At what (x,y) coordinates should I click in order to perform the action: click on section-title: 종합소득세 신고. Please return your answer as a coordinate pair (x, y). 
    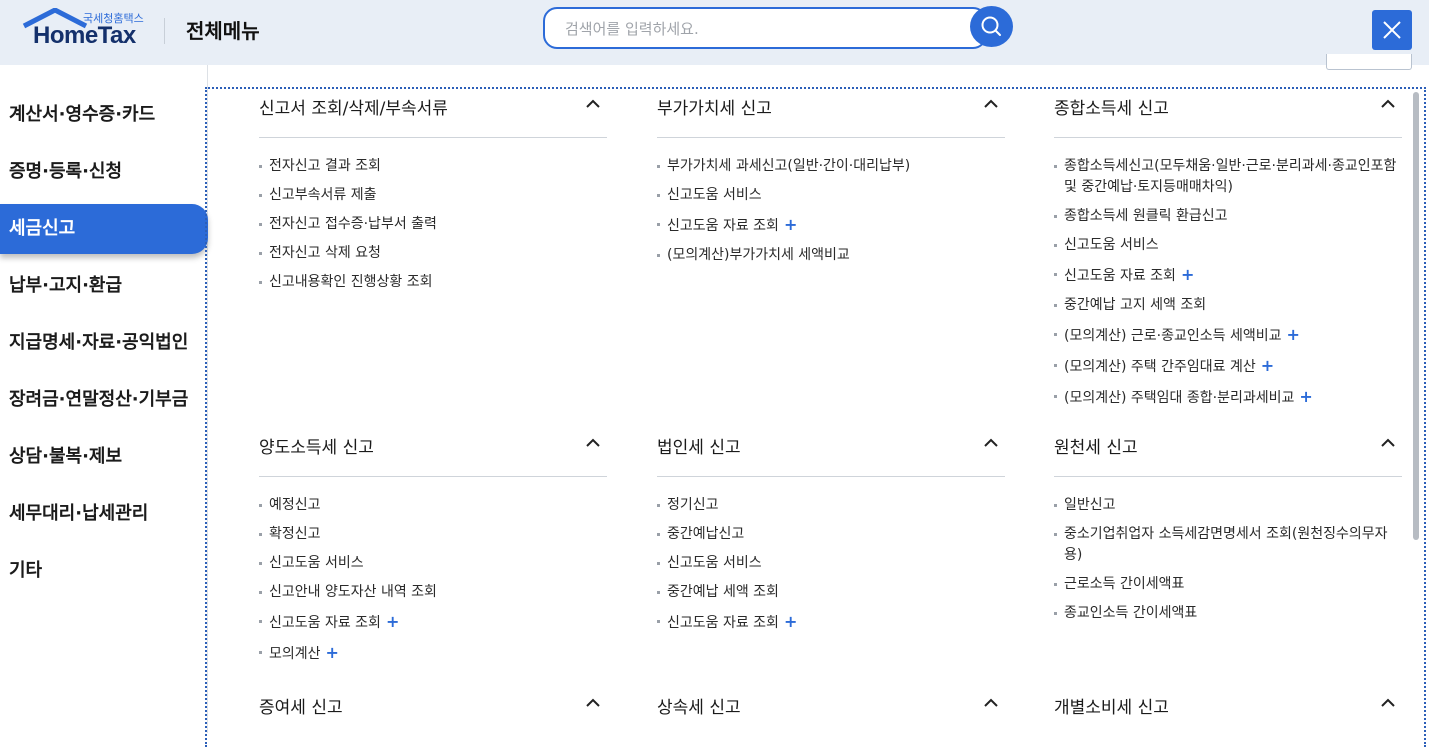
    Looking at the image, I should click on (1111, 106).